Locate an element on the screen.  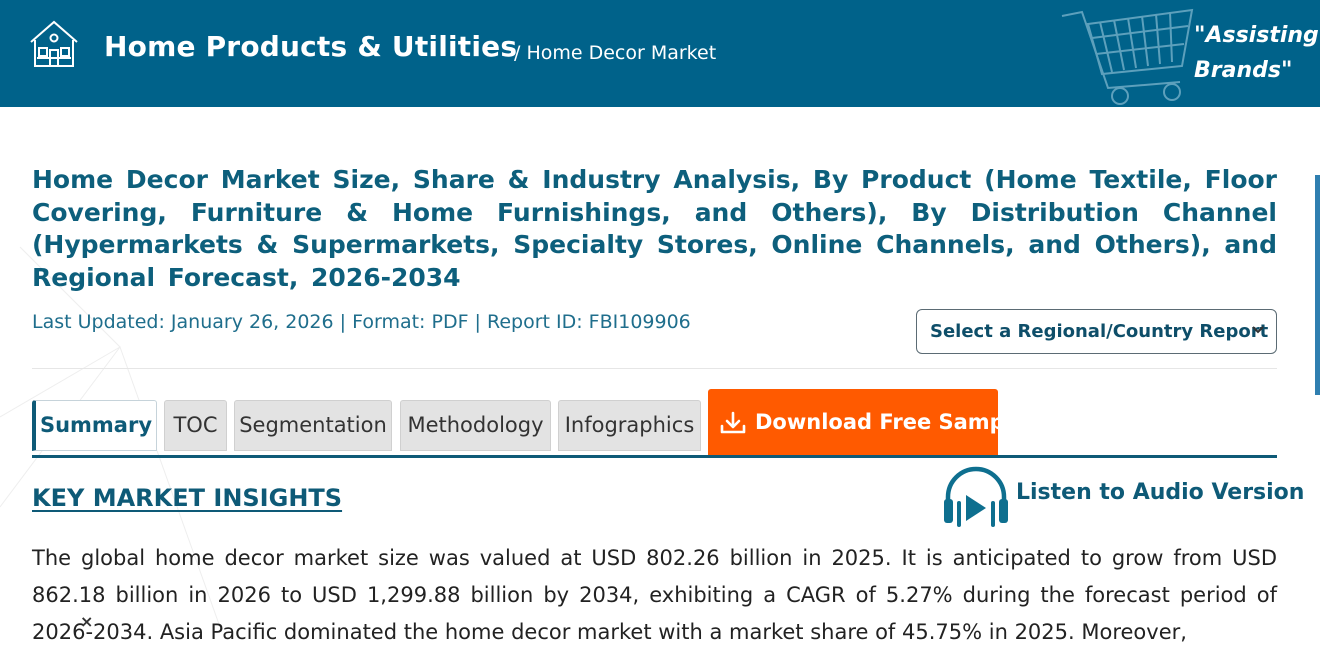
tab-summary-label: Summary is located at coordinates (96, 425).